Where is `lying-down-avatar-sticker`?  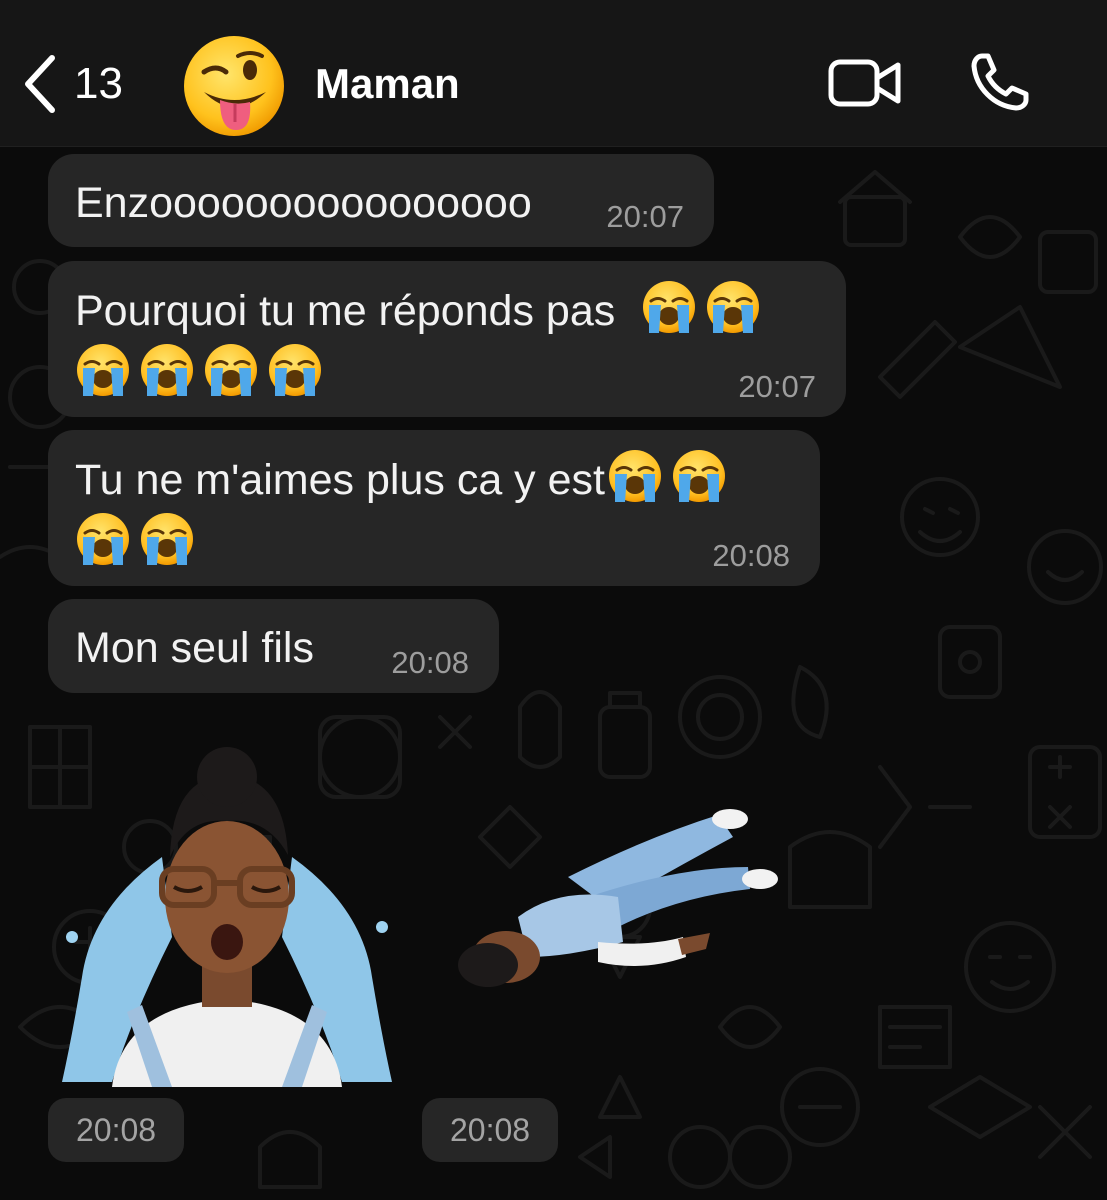 lying-down-avatar-sticker is located at coordinates (618, 897).